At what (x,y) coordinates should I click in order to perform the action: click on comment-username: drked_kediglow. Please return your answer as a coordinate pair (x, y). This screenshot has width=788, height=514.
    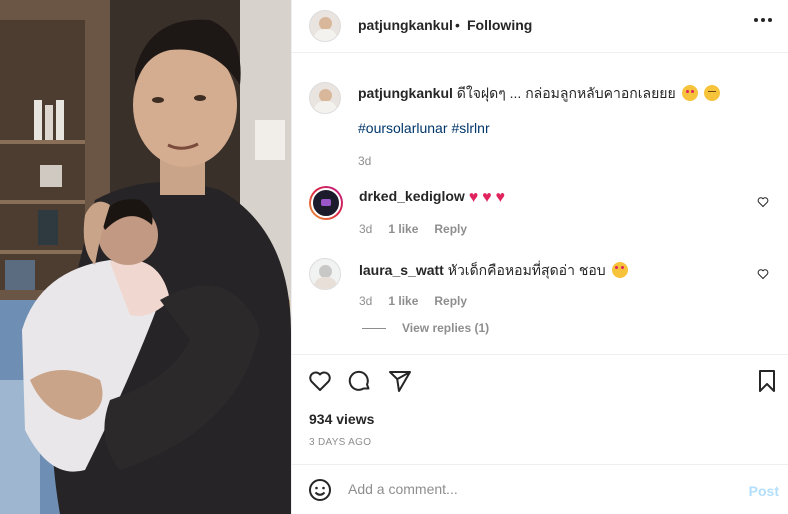
    Looking at the image, I should click on (412, 196).